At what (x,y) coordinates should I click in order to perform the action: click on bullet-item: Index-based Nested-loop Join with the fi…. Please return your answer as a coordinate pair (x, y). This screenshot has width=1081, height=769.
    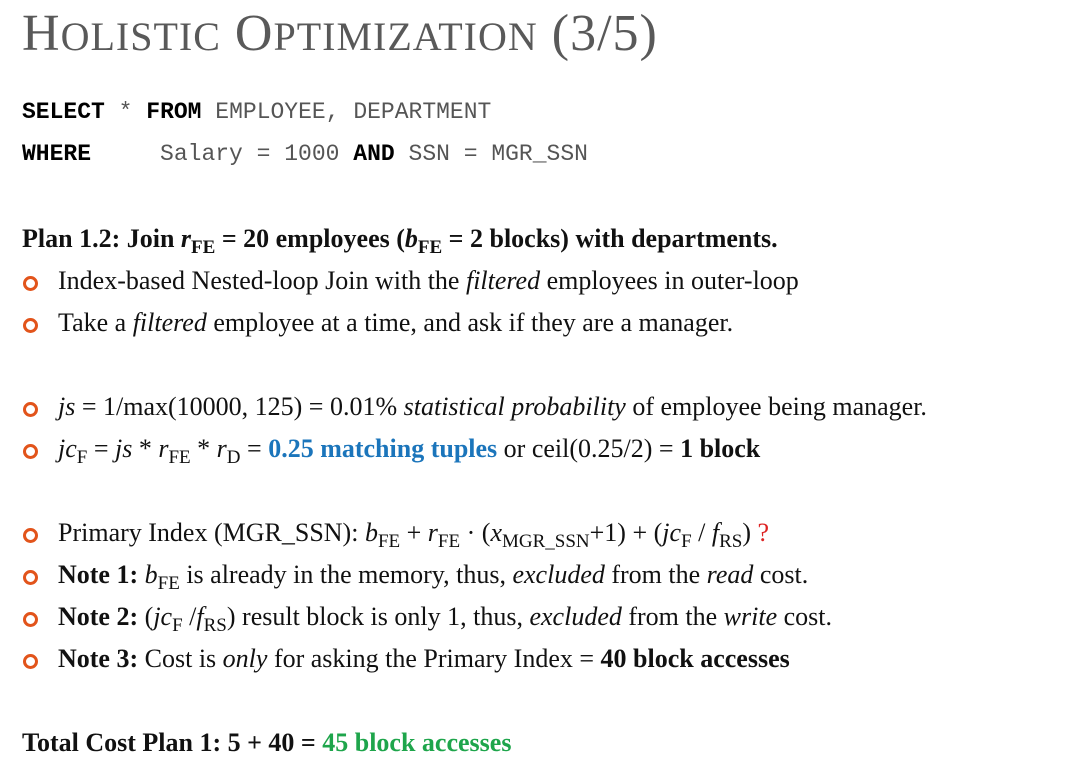
    Looking at the image, I should click on (428, 280).